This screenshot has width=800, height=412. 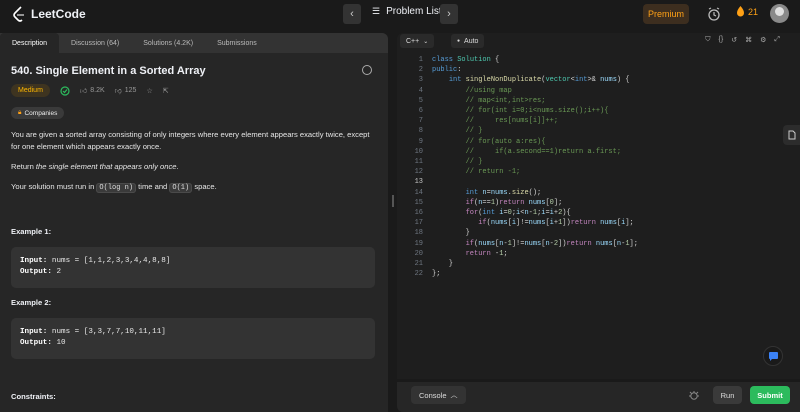 What do you see at coordinates (420, 121) in the screenshot?
I see `line-number: 7` at bounding box center [420, 121].